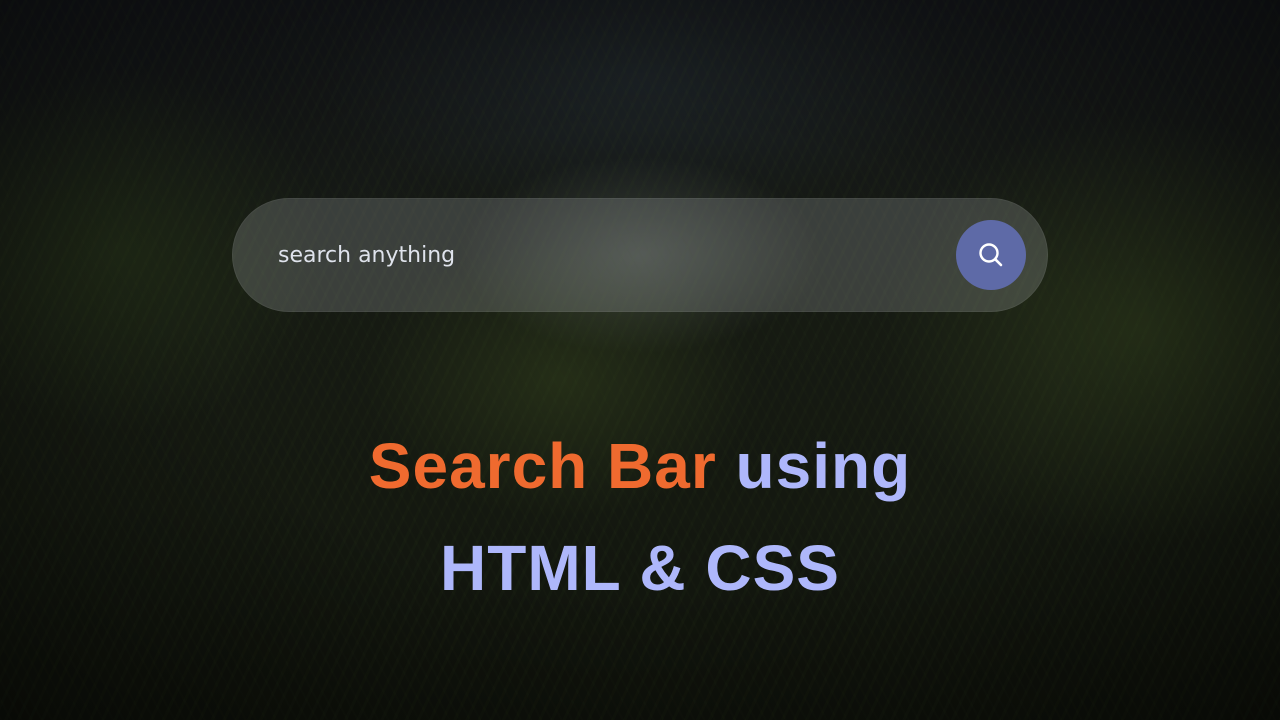  Describe the element at coordinates (542, 466) in the screenshot. I see `headline-highlight: Search Bar` at that location.